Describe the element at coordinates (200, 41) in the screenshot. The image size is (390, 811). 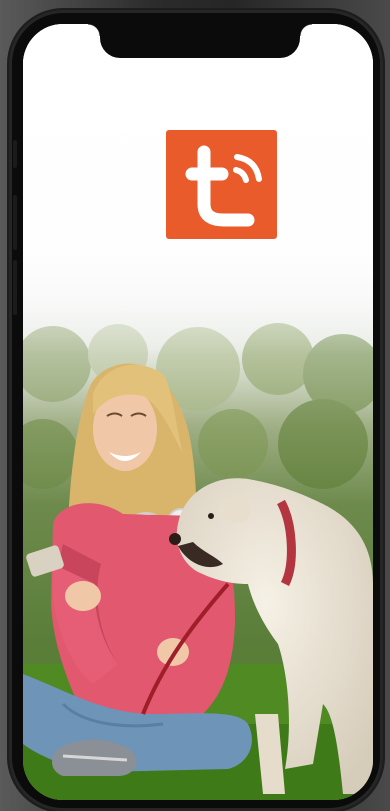
I see `phone-notch` at that location.